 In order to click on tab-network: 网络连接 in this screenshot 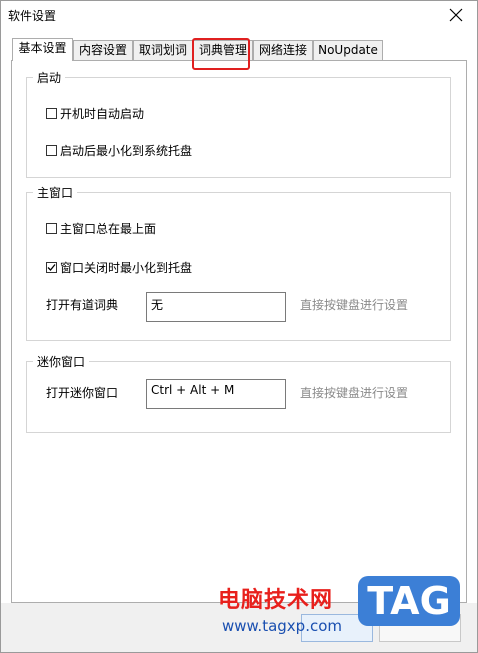, I will do `click(283, 50)`.